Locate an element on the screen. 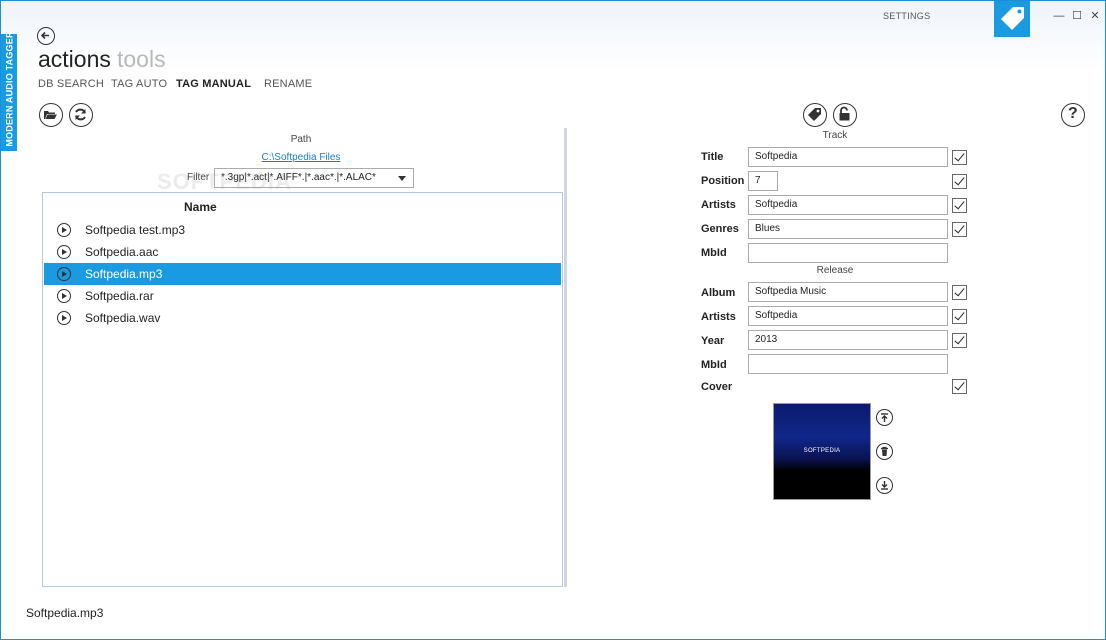 This screenshot has width=1106, height=640. minimize-button: — is located at coordinates (1059, 16).